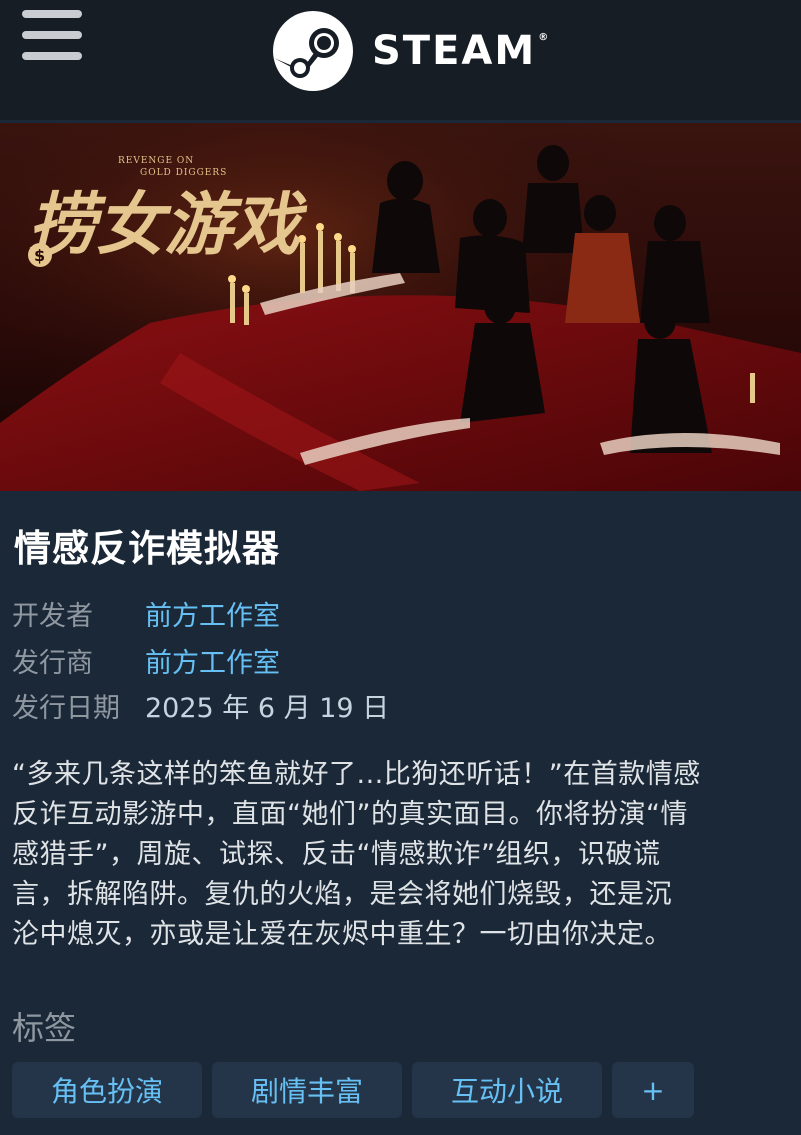 The height and width of the screenshot is (1135, 801). I want to click on description-line: 沦中熄灭，亦或是让爱在灰烬中重生？一切由你决定。, so click(342, 934).